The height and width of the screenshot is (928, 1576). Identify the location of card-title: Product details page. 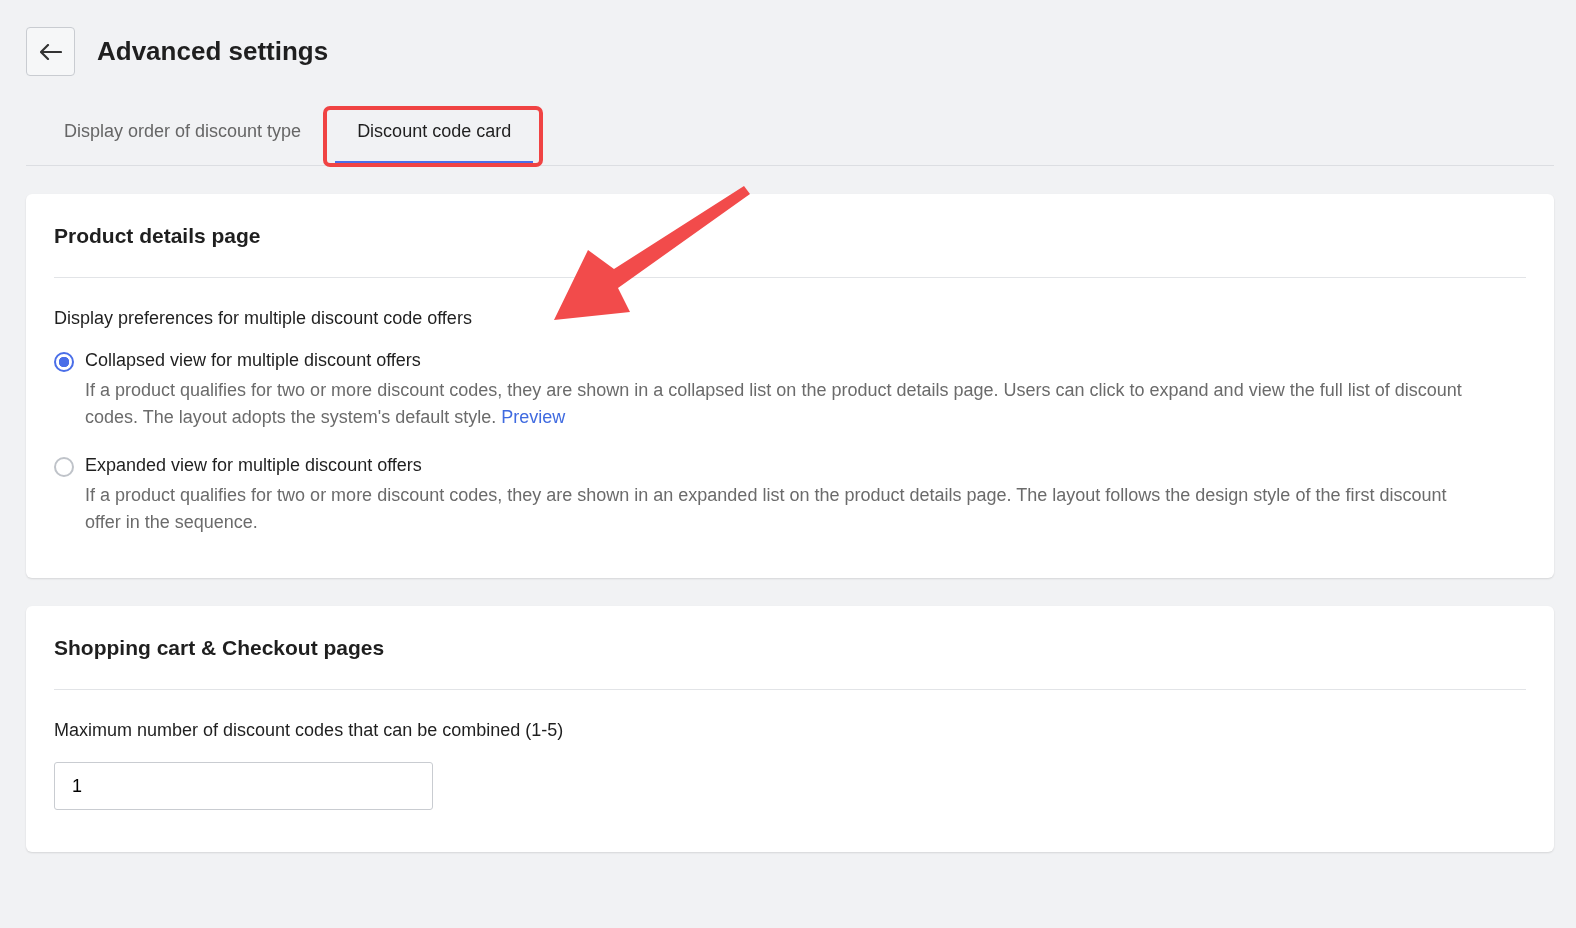
(158, 236).